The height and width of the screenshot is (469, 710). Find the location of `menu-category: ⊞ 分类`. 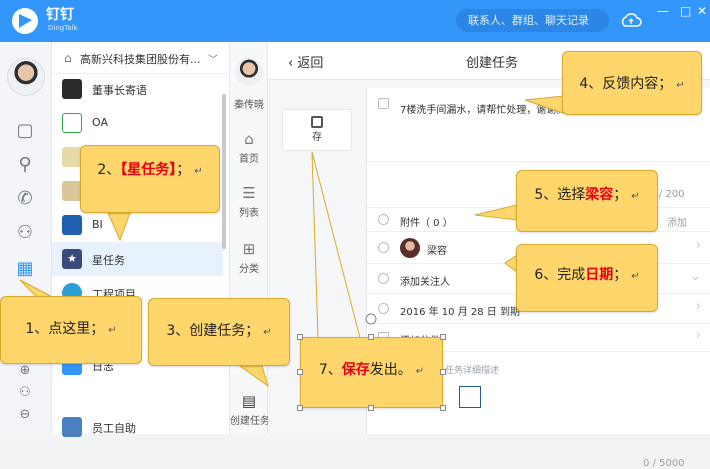

menu-category: ⊞ 分类 is located at coordinates (249, 257).